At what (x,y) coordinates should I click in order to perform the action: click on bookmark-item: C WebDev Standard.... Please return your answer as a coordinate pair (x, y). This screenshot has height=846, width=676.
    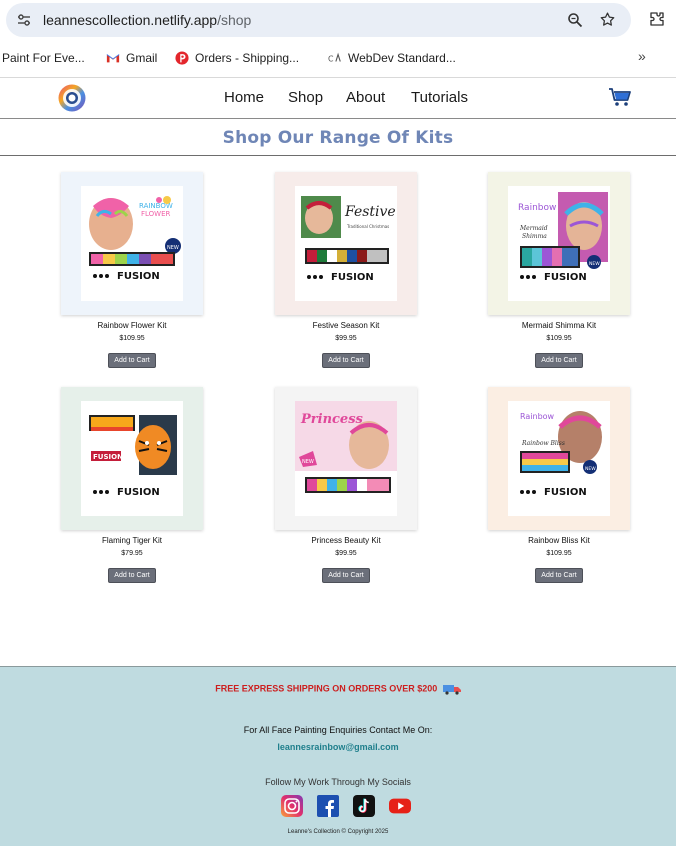
    Looking at the image, I should click on (392, 58).